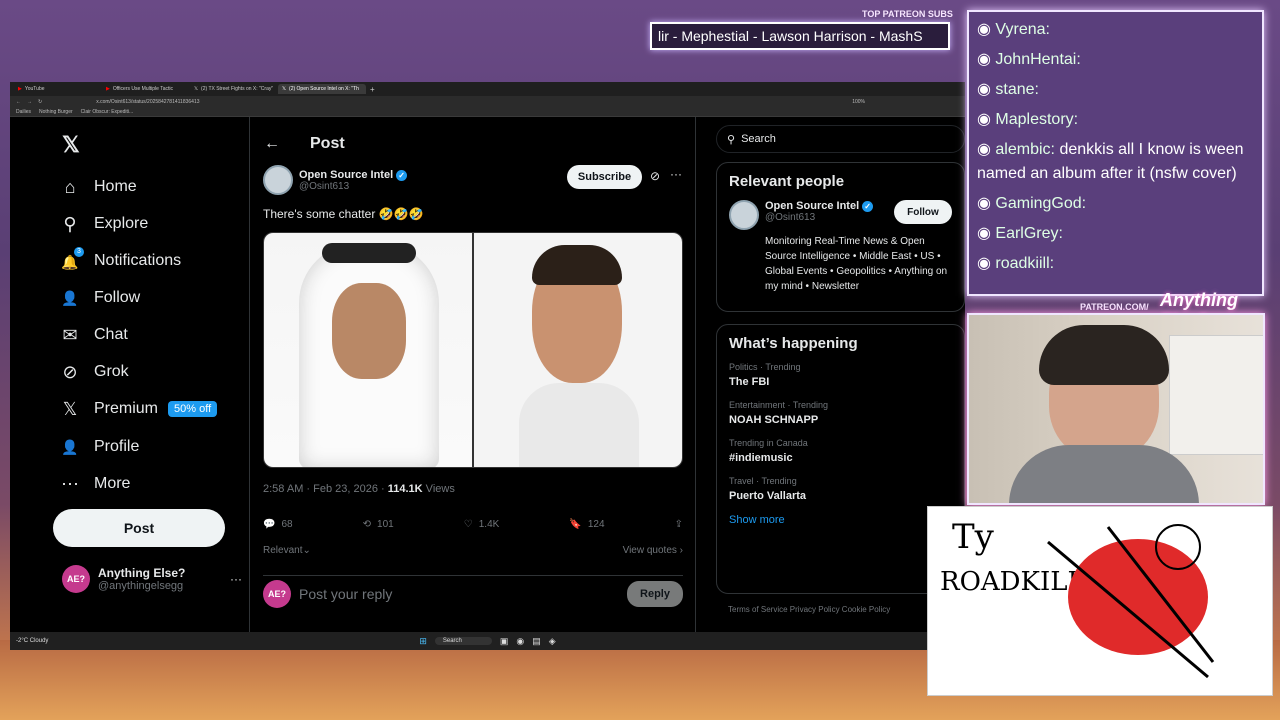 This screenshot has width=1280, height=720. I want to click on panel-title: Relevant people, so click(787, 181).